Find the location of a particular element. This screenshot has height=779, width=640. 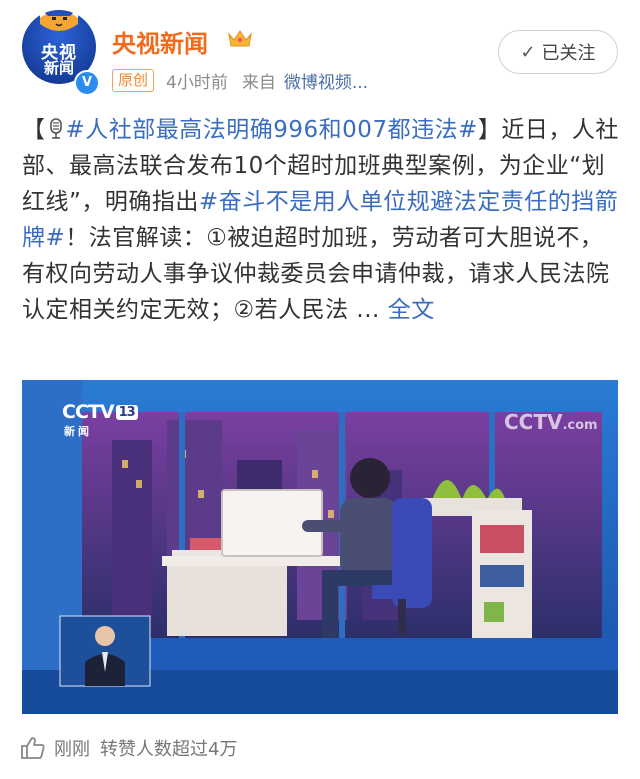

cctv13-channel-number: 13 is located at coordinates (126, 412).